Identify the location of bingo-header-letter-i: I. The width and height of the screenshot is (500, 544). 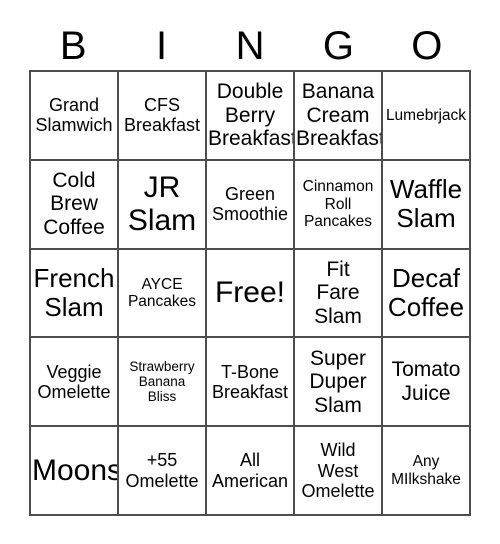
(162, 46).